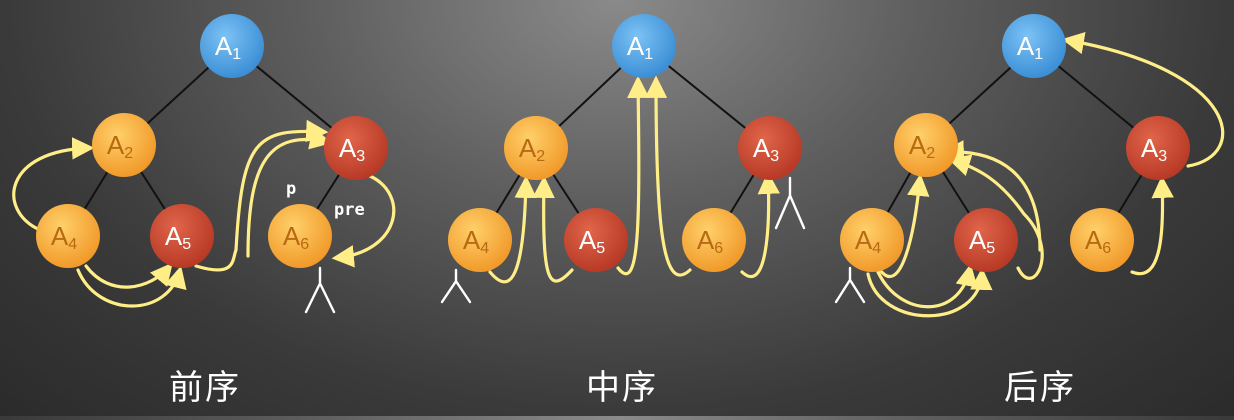 This screenshot has width=1234, height=420. What do you see at coordinates (1102, 240) in the screenshot?
I see `node-postorder-A6: A6` at bounding box center [1102, 240].